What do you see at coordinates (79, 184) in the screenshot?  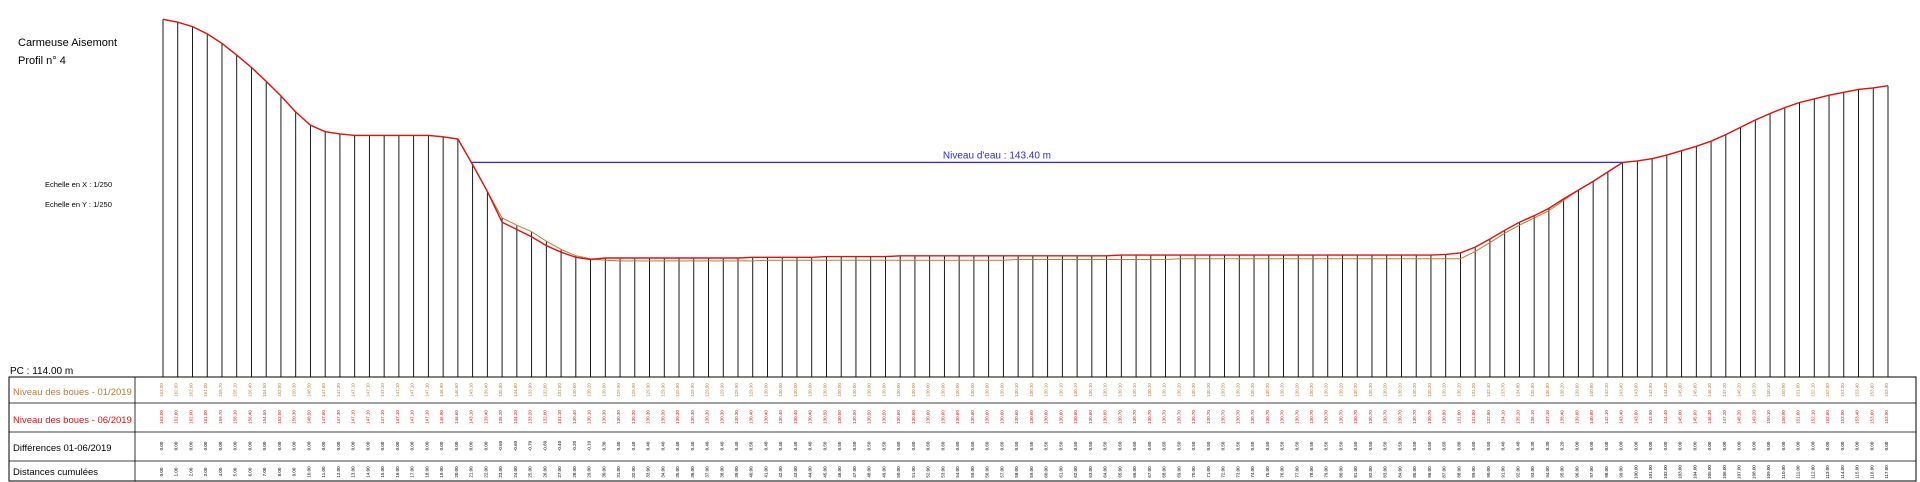 I see `scale-x: Echelle en X : 1/250` at bounding box center [79, 184].